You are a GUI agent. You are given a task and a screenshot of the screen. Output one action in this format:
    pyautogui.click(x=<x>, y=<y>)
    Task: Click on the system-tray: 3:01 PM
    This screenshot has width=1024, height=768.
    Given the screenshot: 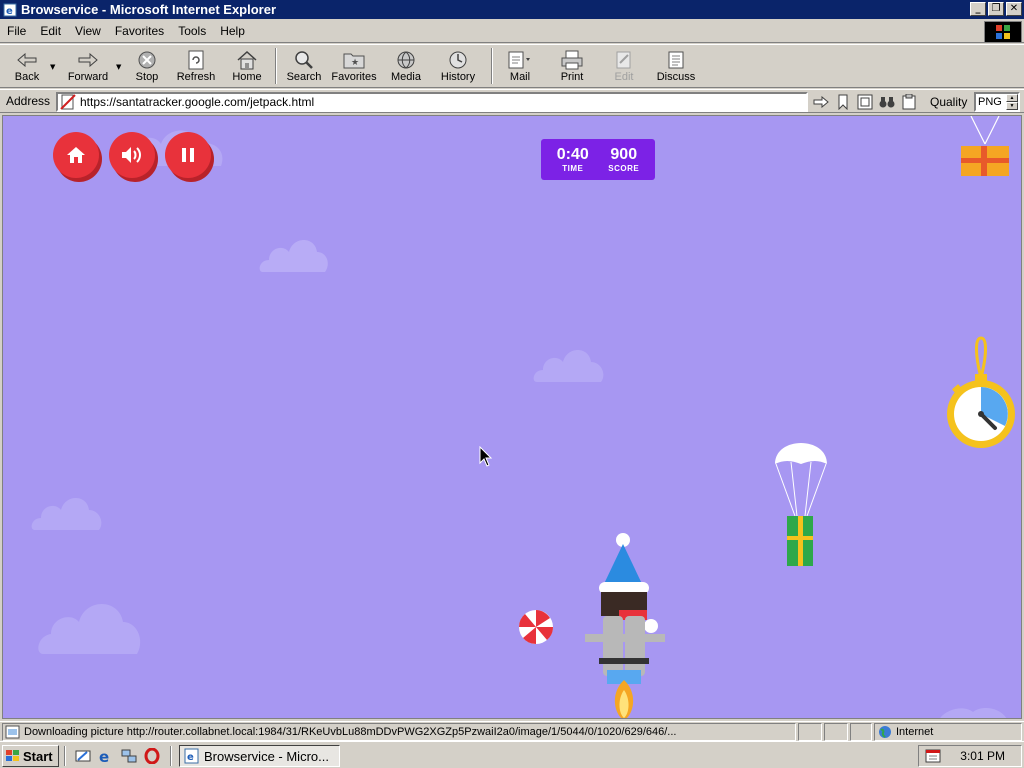 What is the action you would take?
    pyautogui.click(x=970, y=756)
    